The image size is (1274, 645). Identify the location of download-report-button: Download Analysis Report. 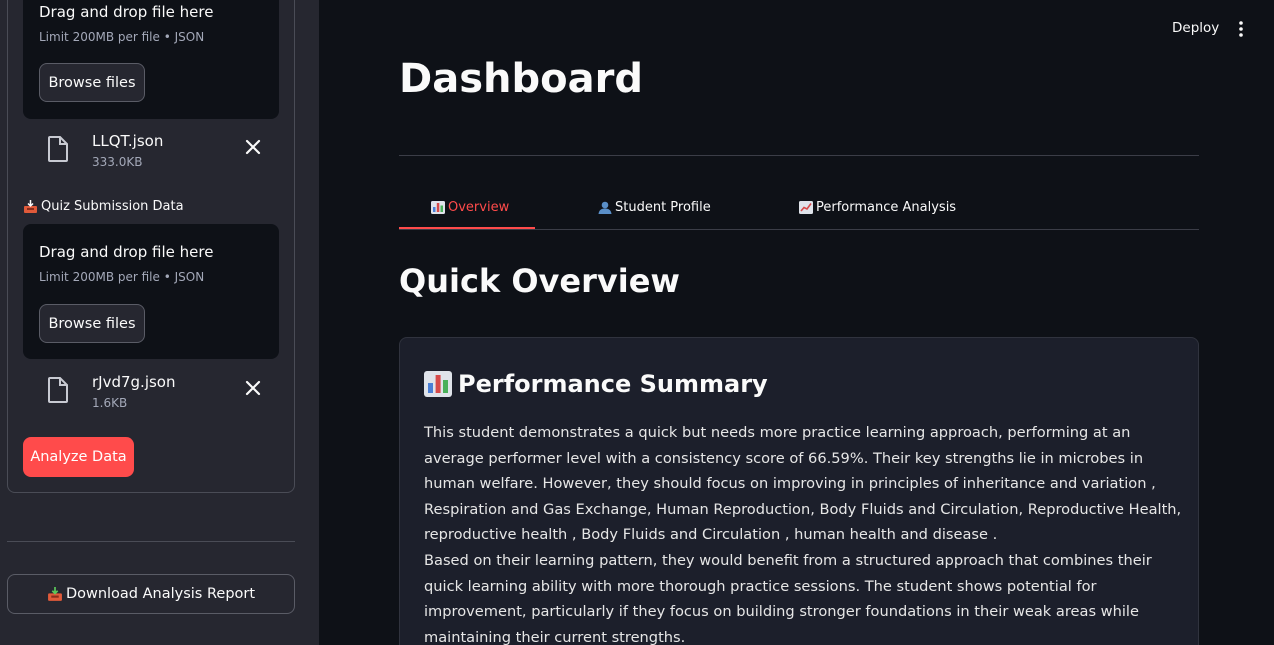
(151, 594).